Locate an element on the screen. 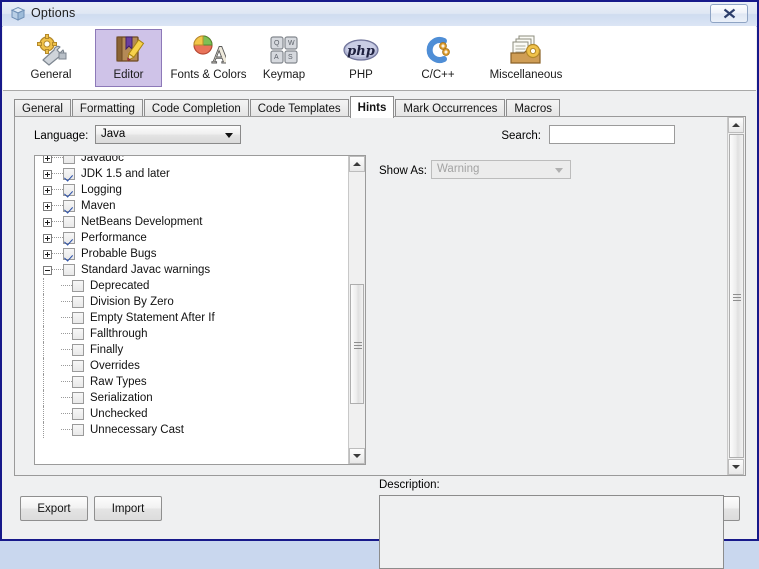  tab-hints: Hints is located at coordinates (372, 107).